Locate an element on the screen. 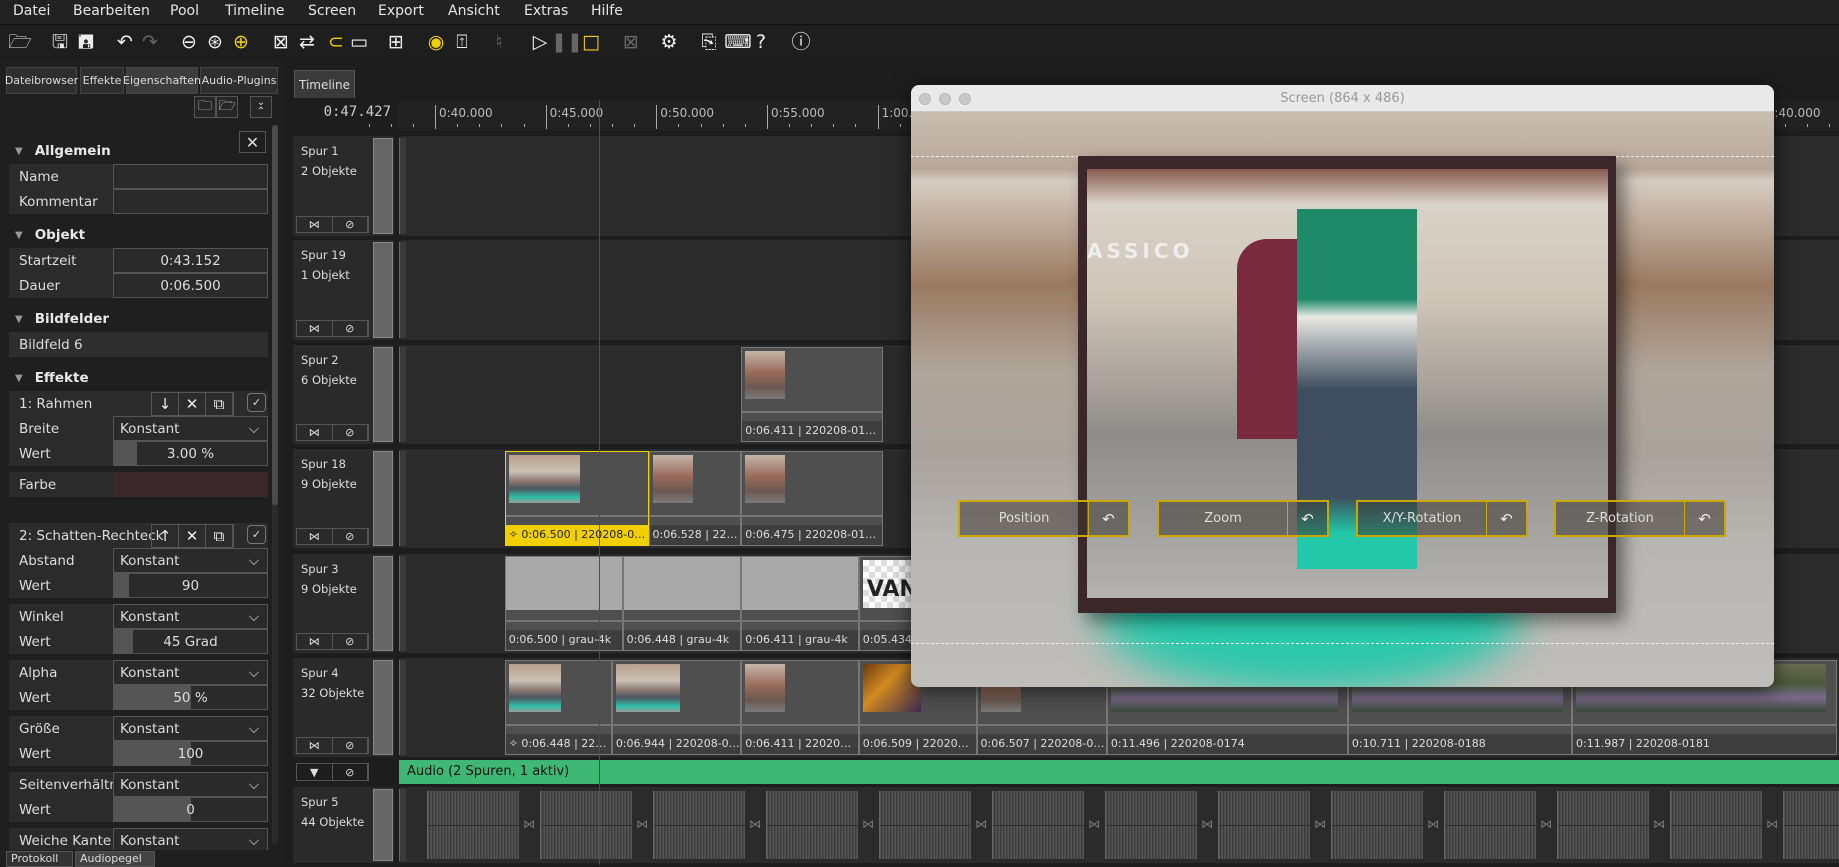  tab-eigenschaften: Eigenschaften is located at coordinates (162, 80).